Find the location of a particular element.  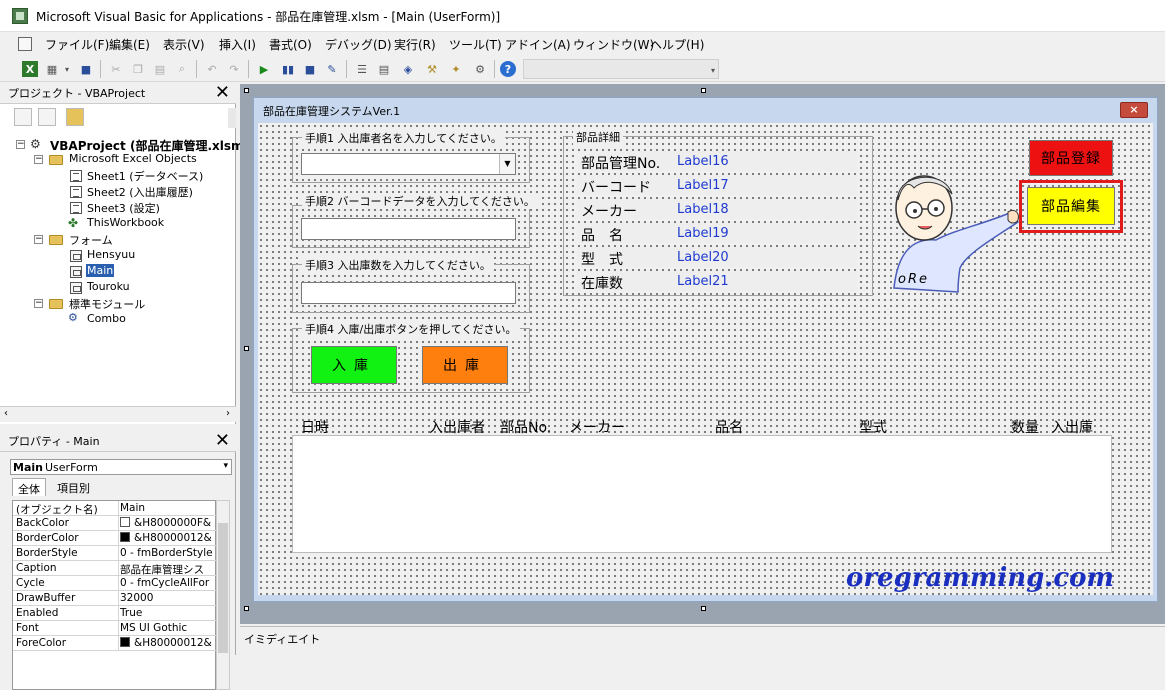

redo-icon: ↷ is located at coordinates (234, 69).